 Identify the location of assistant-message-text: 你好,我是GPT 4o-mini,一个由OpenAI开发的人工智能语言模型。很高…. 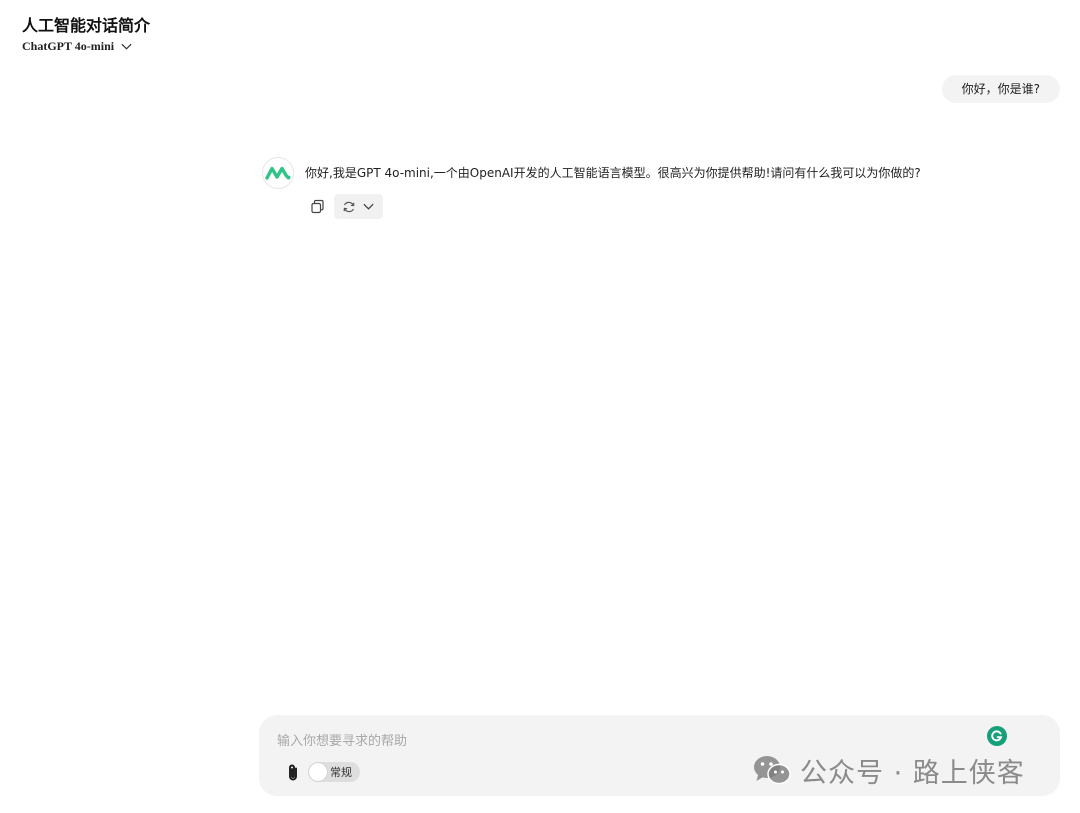
(613, 173).